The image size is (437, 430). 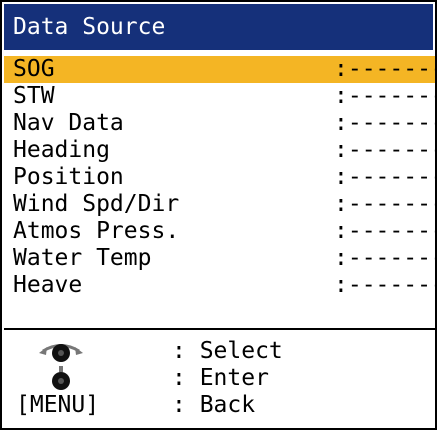 I want to click on legend-enter-text: : Enter, so click(x=220, y=378).